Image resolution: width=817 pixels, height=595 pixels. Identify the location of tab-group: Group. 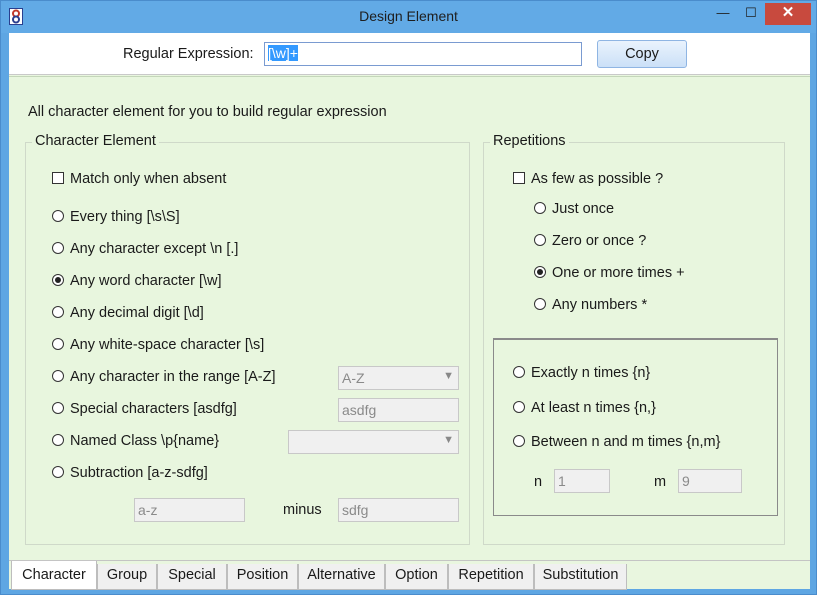
(127, 577).